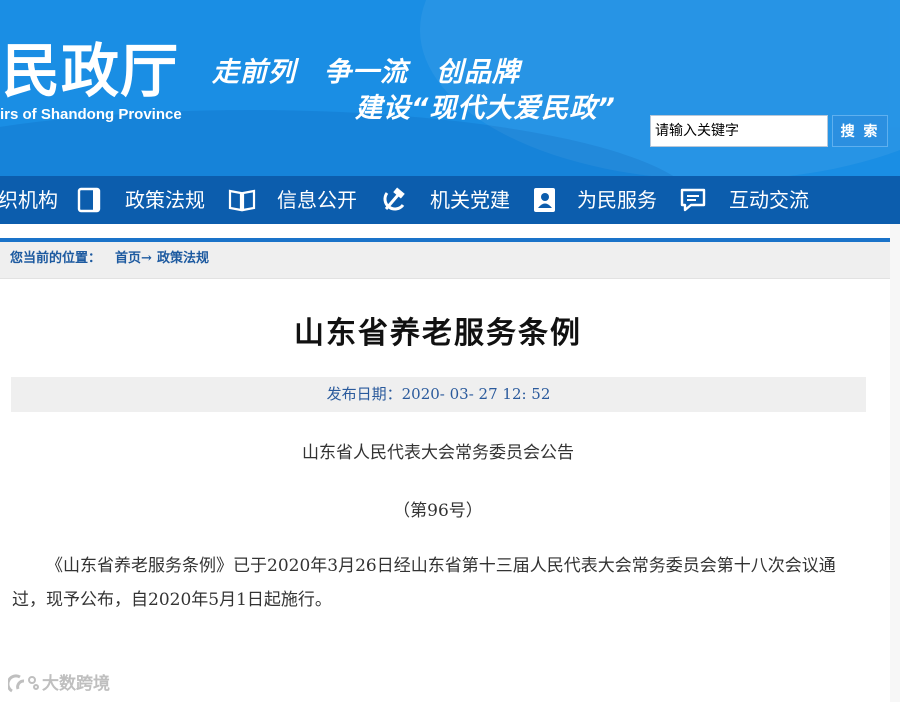 The image size is (900, 702). What do you see at coordinates (394, 199) in the screenshot?
I see `hammer-sickle-icon` at bounding box center [394, 199].